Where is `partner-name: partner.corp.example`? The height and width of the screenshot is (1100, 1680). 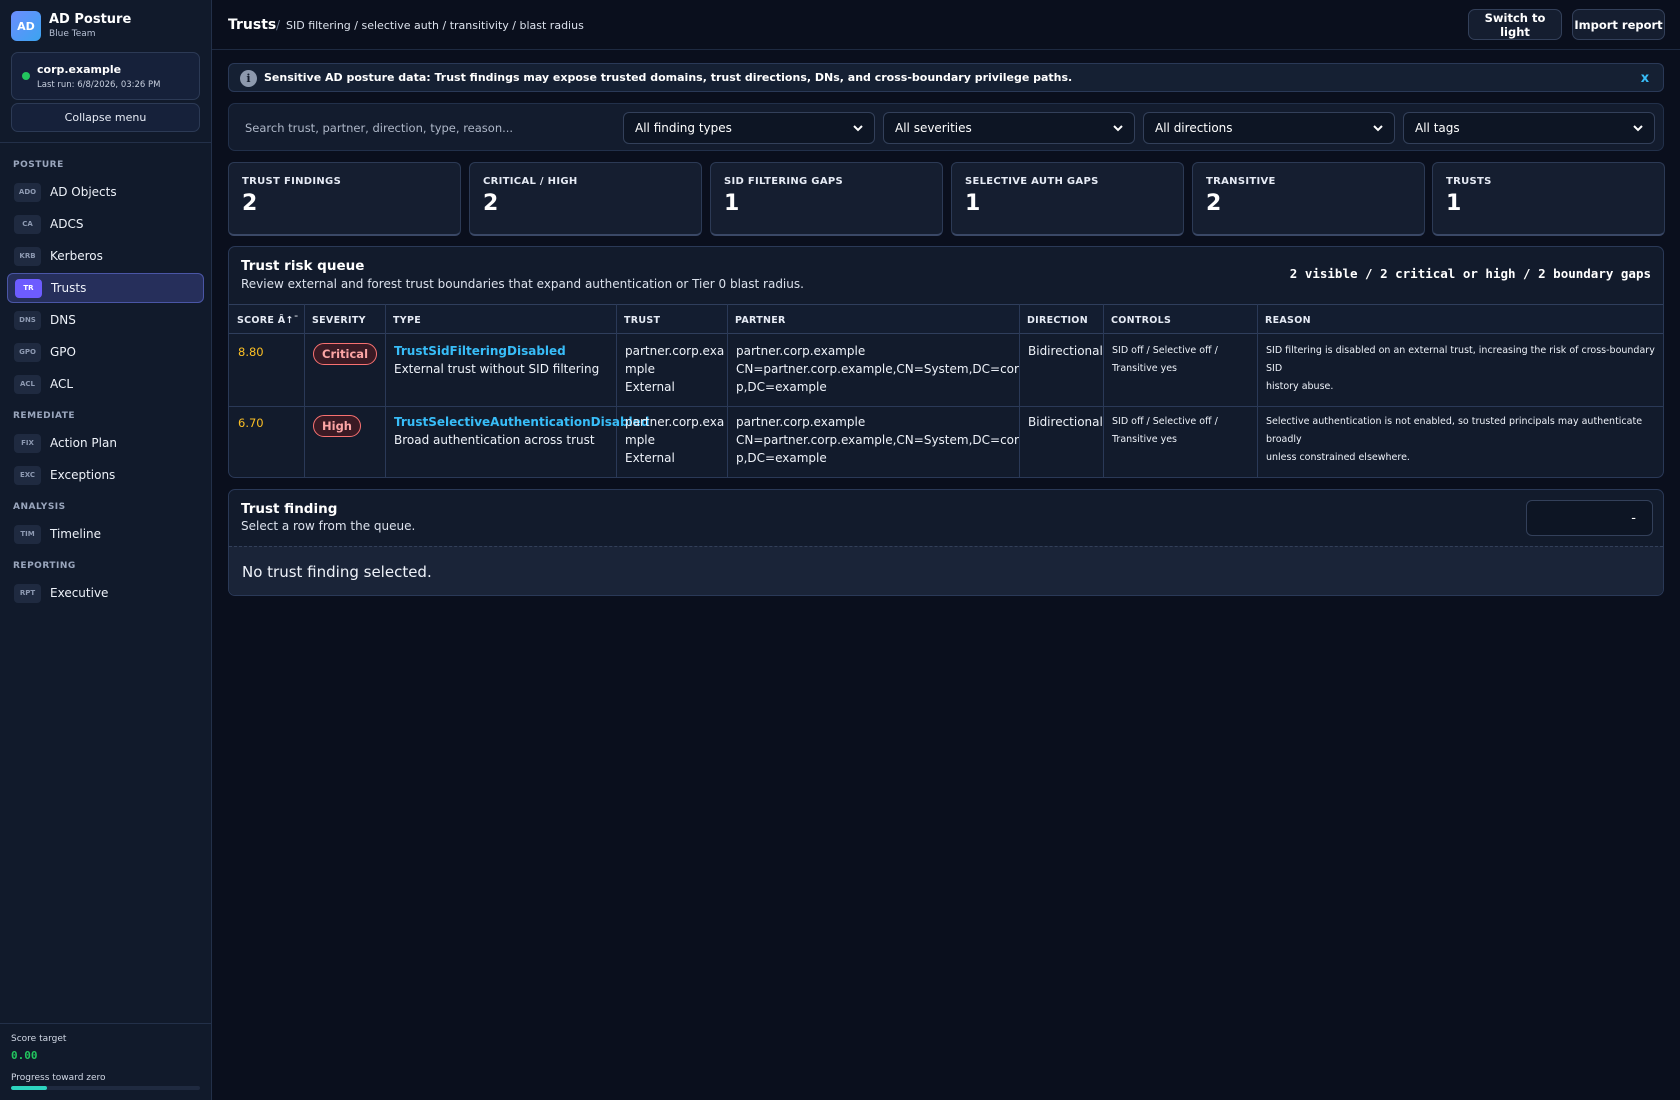
partner-name: partner.corp.example is located at coordinates (801, 351).